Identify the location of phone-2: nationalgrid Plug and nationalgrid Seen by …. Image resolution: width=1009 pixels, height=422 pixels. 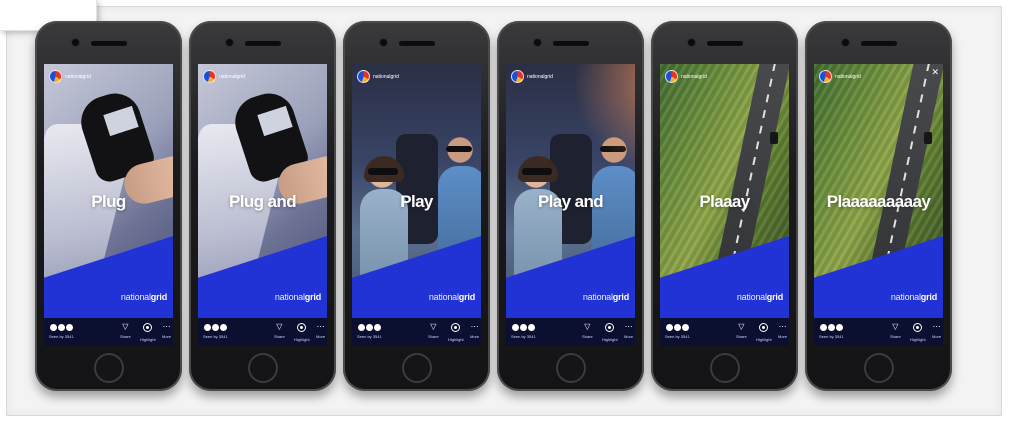
(262, 206).